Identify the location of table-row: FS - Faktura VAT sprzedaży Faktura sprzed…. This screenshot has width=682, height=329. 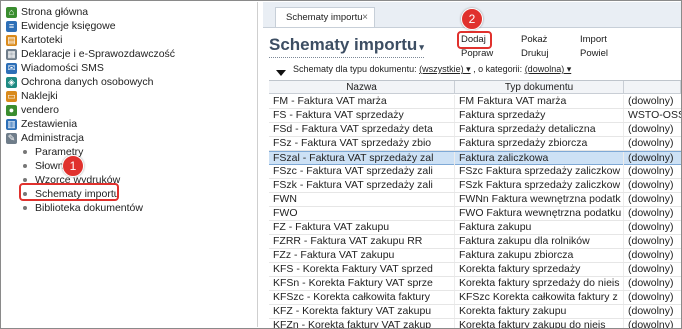
(475, 116).